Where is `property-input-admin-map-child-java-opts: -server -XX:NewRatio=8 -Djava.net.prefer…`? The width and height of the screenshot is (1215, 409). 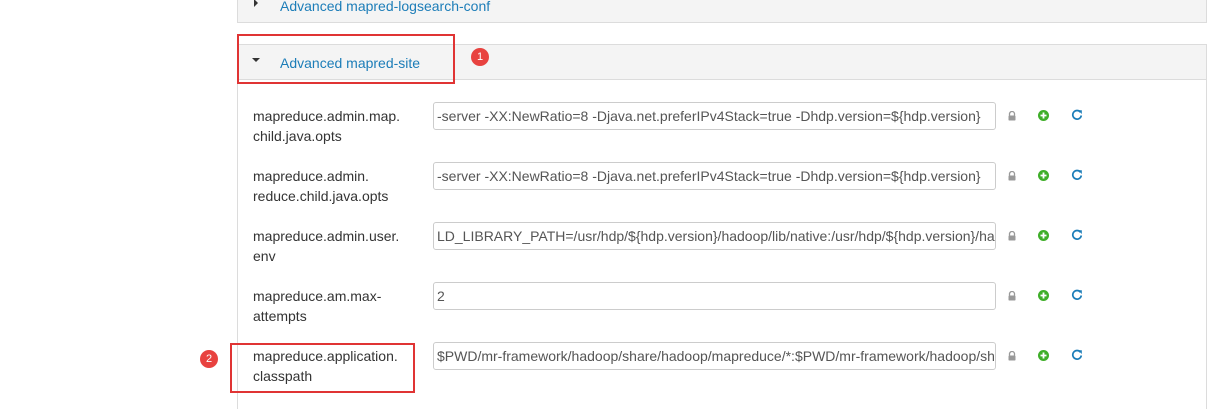
property-input-admin-map-child-java-opts: -server -XX:NewRatio=8 -Djava.net.prefer… is located at coordinates (714, 116).